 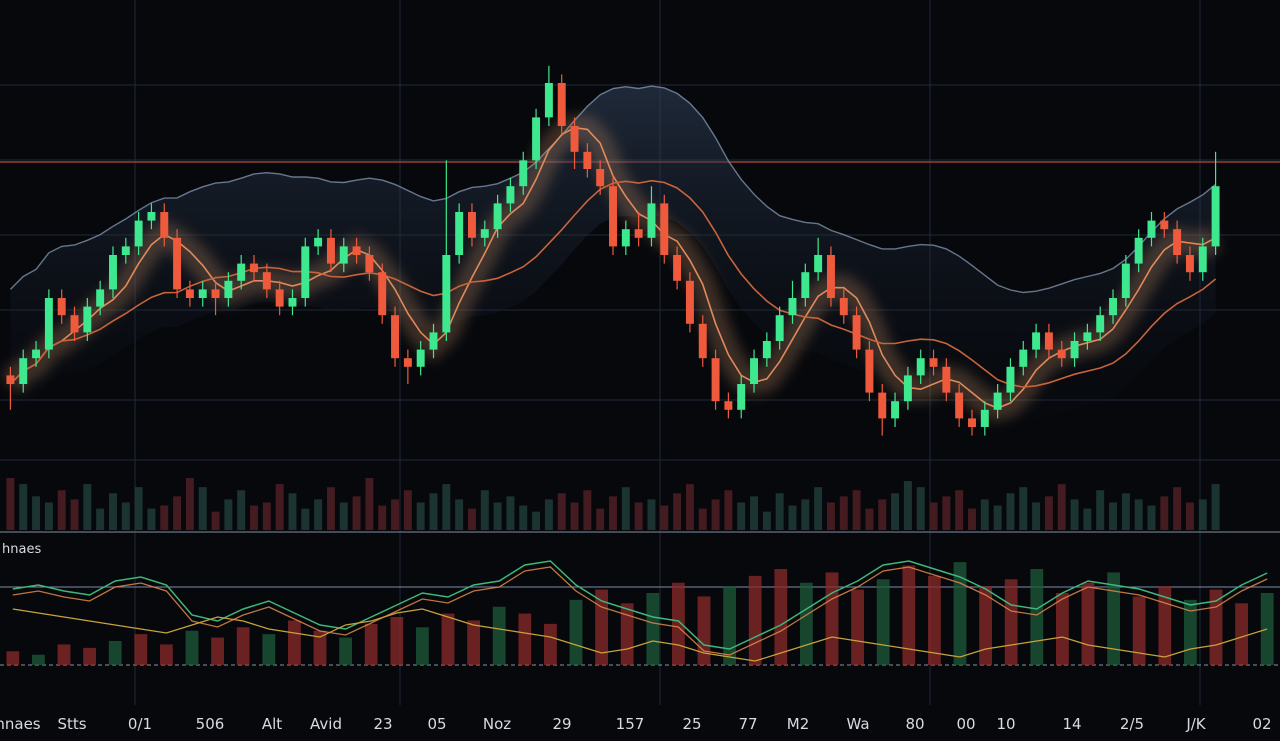 What do you see at coordinates (914, 724) in the screenshot?
I see `x-tick-label: 80` at bounding box center [914, 724].